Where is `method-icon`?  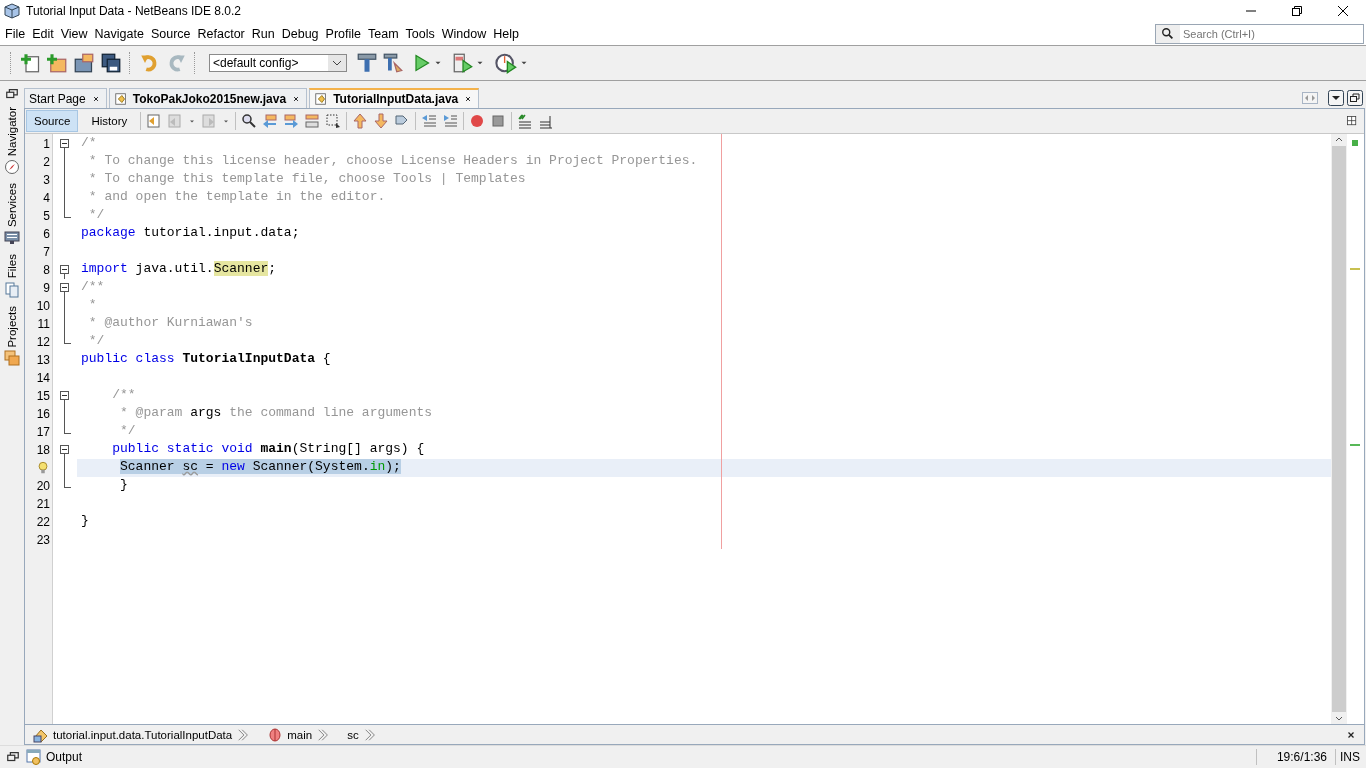 method-icon is located at coordinates (275, 734).